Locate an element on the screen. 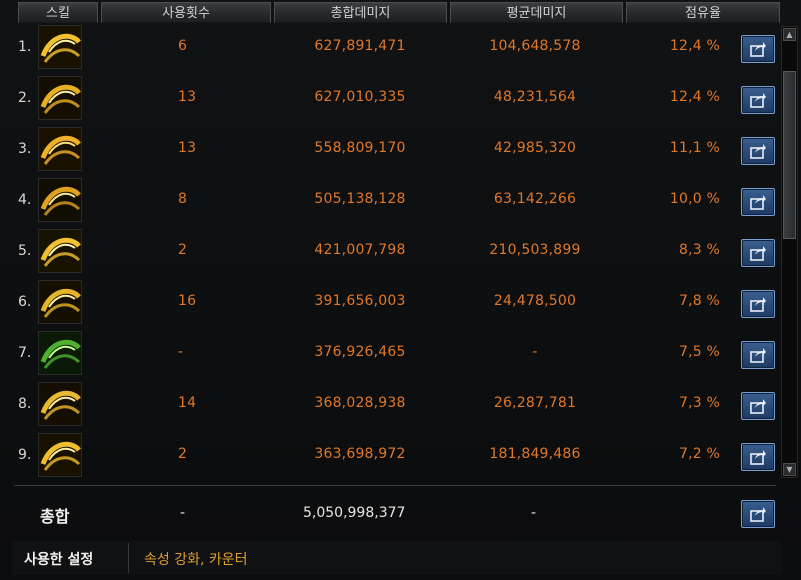 This screenshot has height=580, width=801. row-rank: 8. is located at coordinates (25, 404).